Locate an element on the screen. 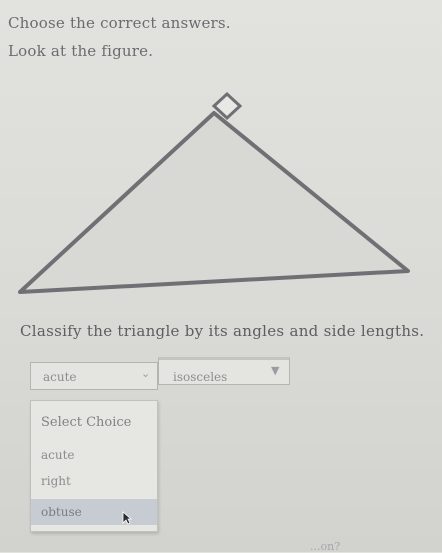  chevron-down-icon: ▼ is located at coordinates (275, 370).